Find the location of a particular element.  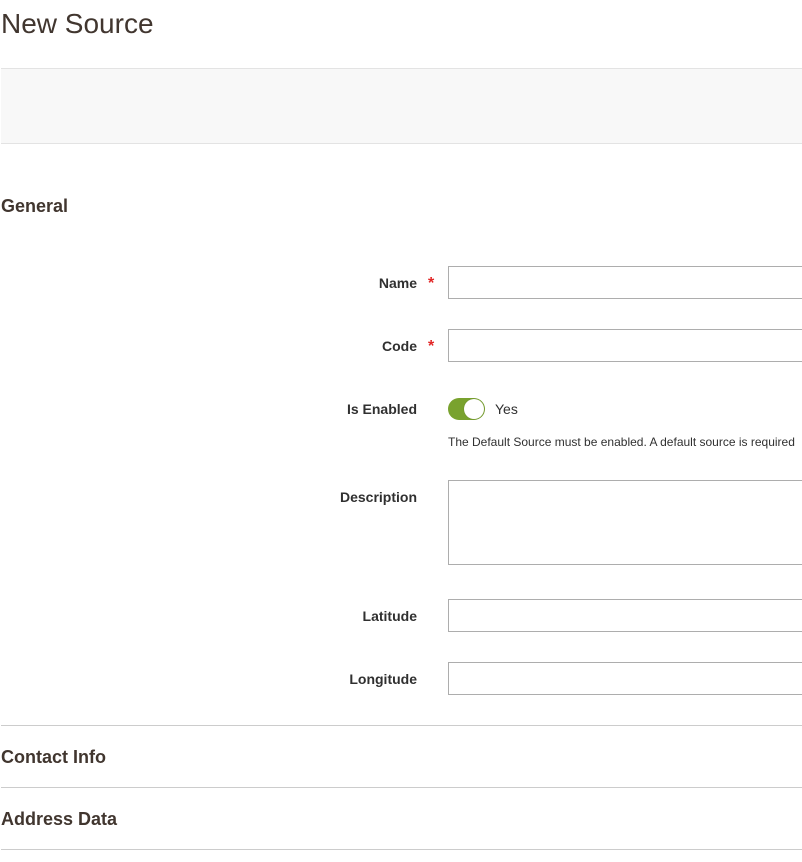

latitude-input is located at coordinates (625, 615).